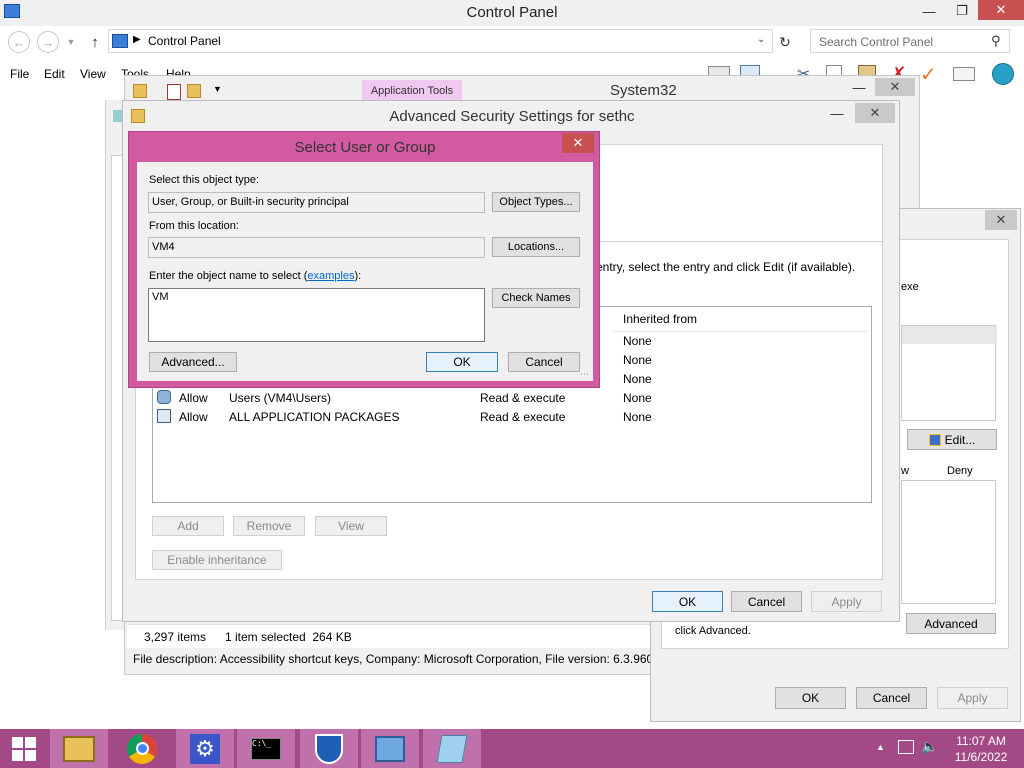 The image size is (1024, 768). What do you see at coordinates (351, 526) in the screenshot?
I see `view-button: View` at bounding box center [351, 526].